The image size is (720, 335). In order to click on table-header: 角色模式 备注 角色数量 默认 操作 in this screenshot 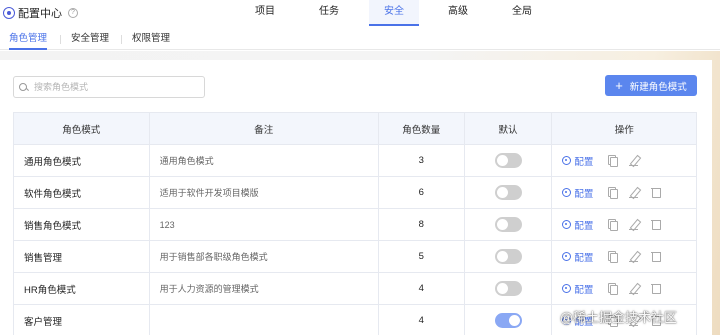, I will do `click(355, 129)`.